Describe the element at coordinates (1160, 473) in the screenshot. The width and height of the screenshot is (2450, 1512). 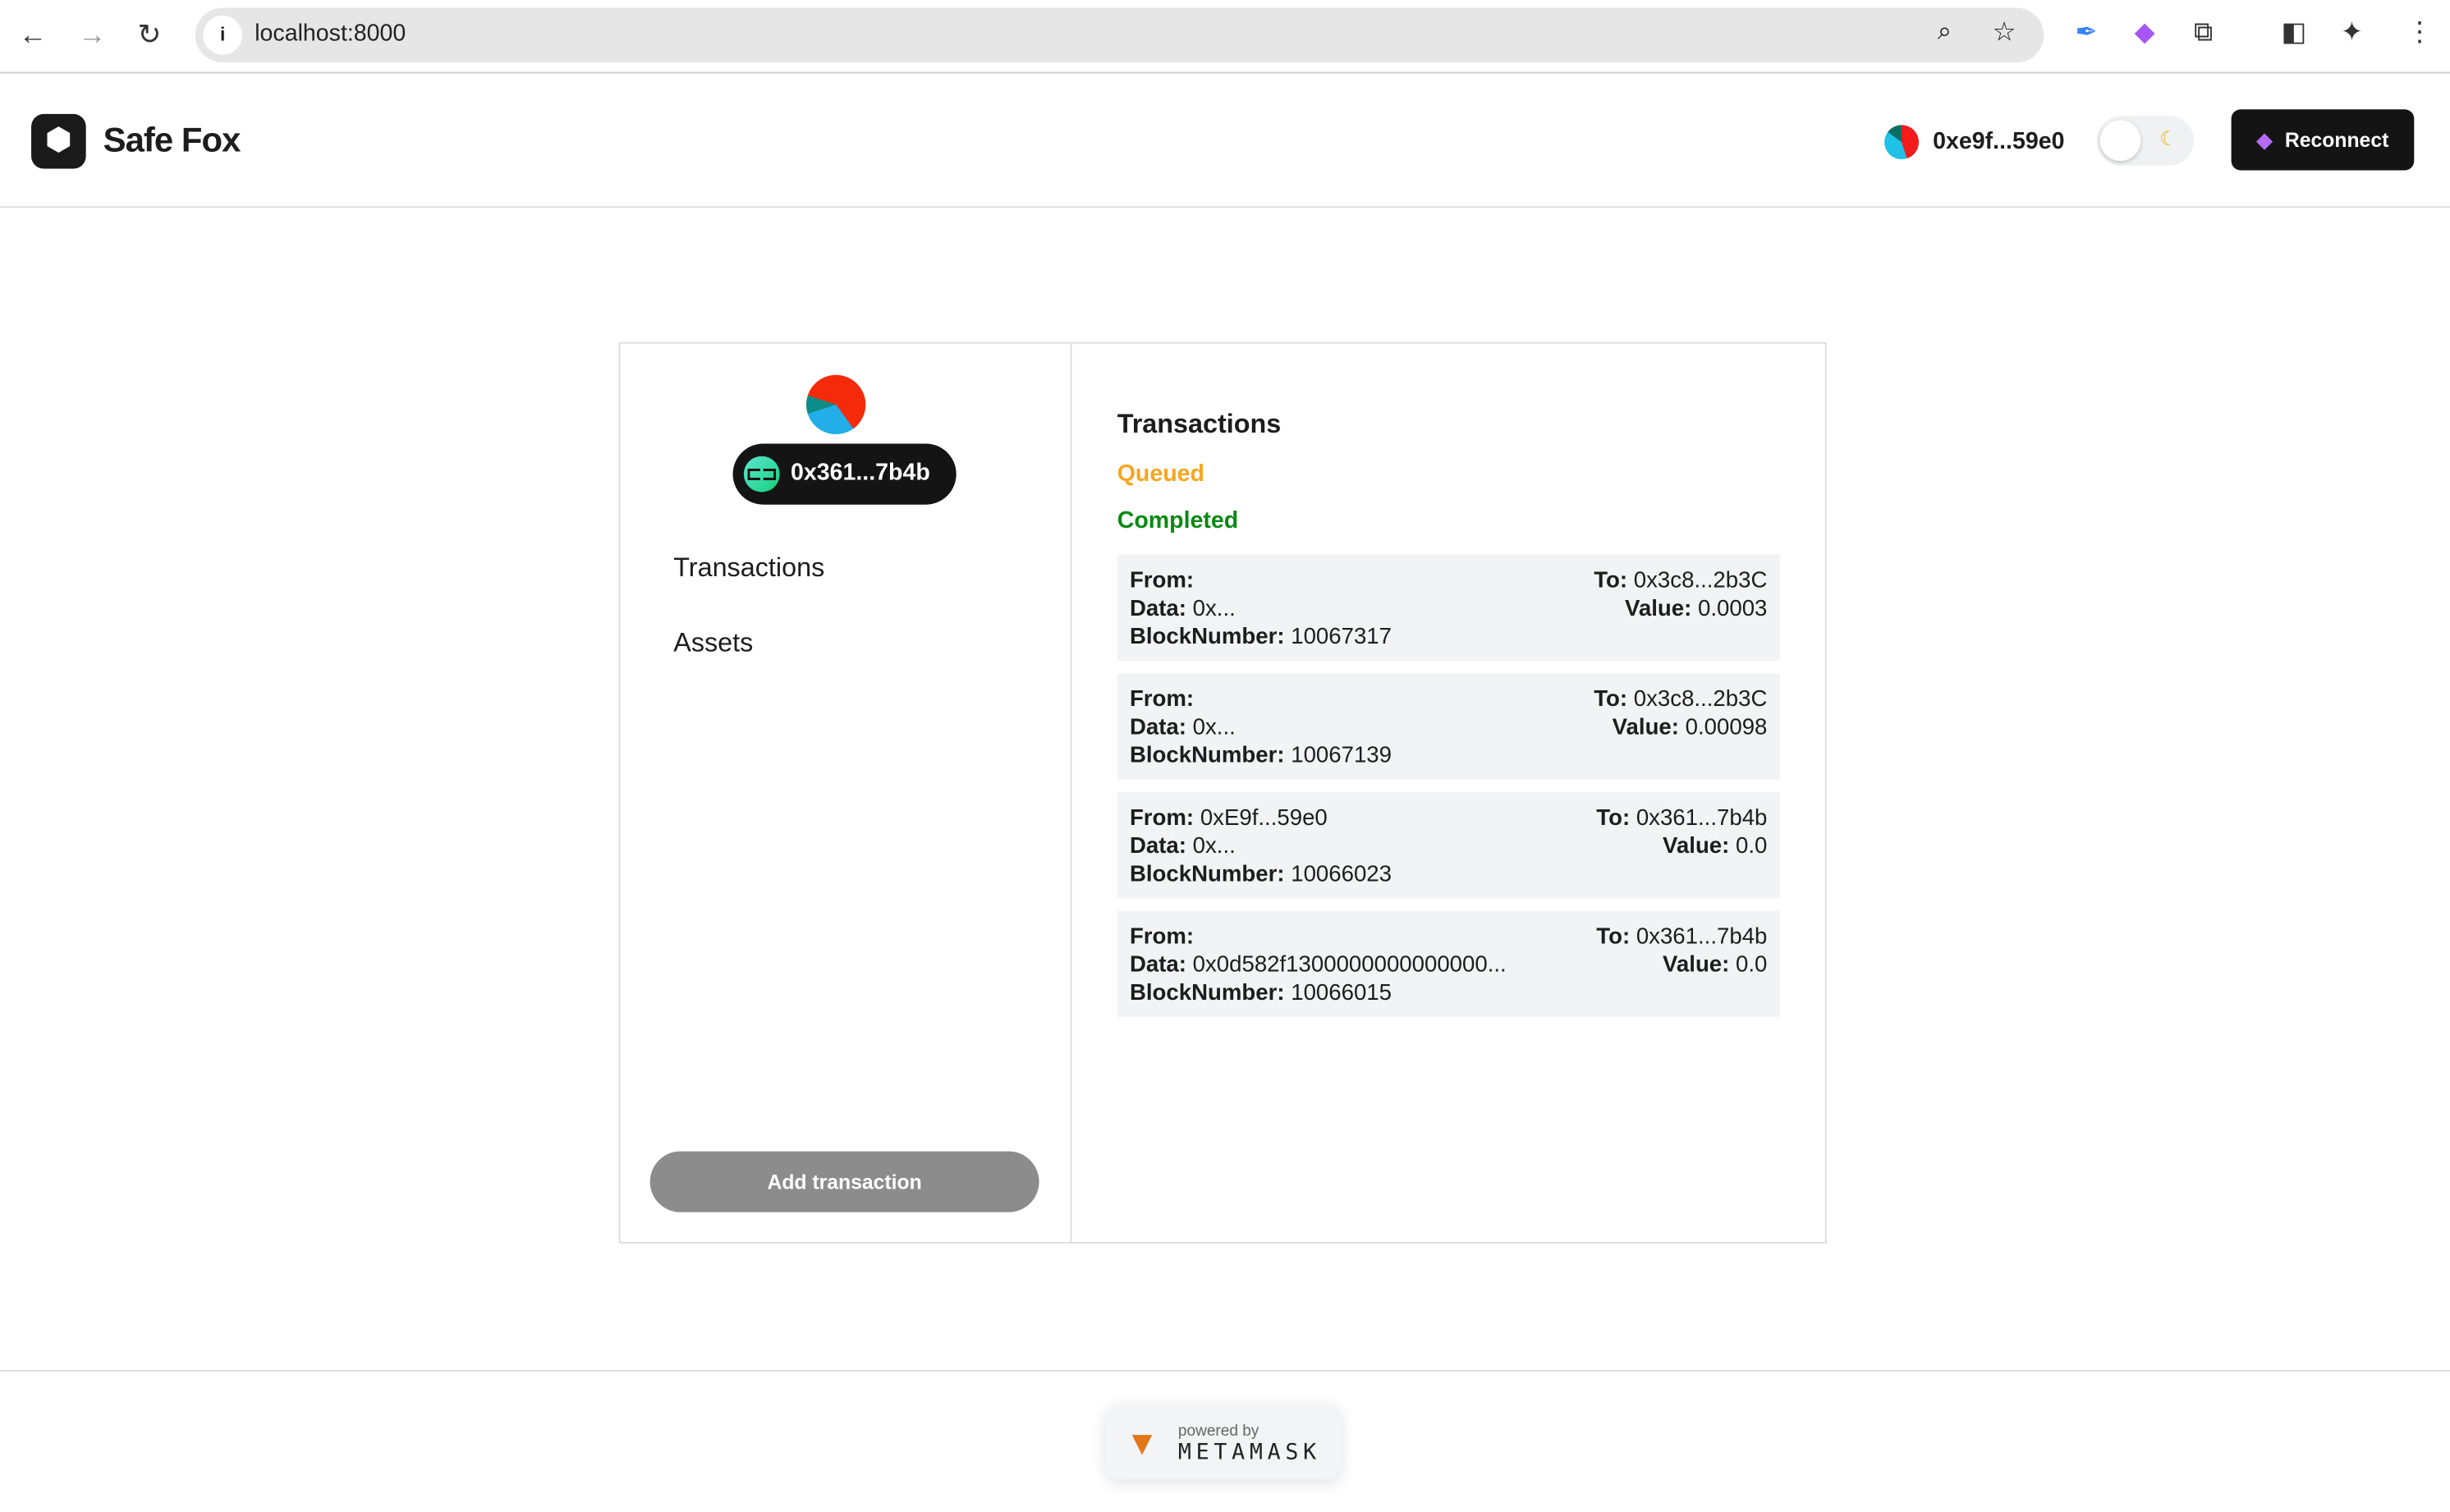
I see `queued-section-label: Queued` at that location.